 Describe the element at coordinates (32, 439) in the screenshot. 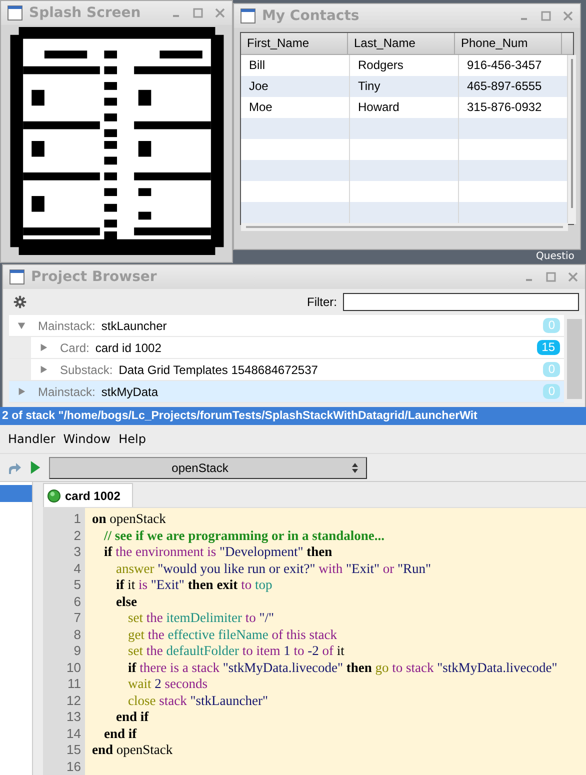

I see `menu-item: Handler` at that location.